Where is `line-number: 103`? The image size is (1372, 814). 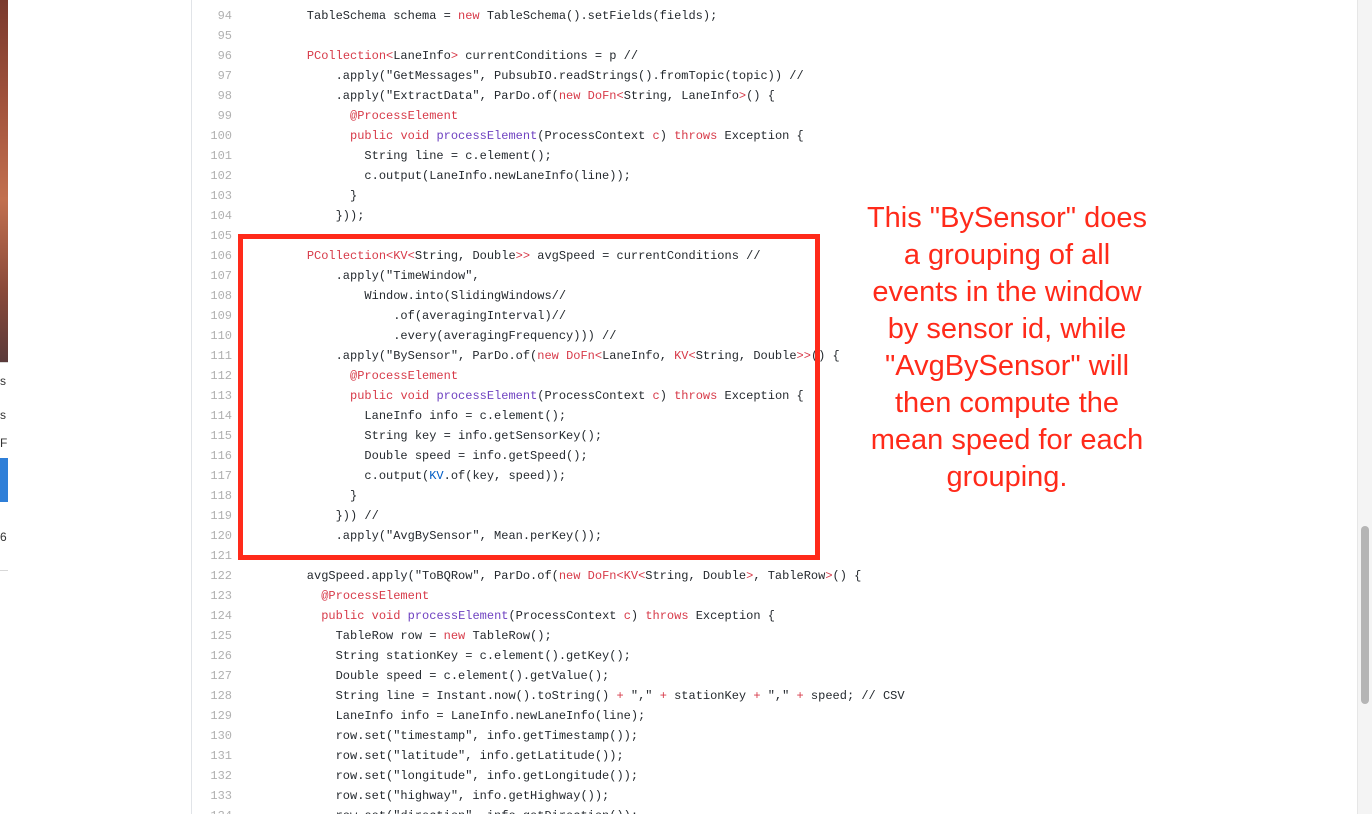 line-number: 103 is located at coordinates (221, 196).